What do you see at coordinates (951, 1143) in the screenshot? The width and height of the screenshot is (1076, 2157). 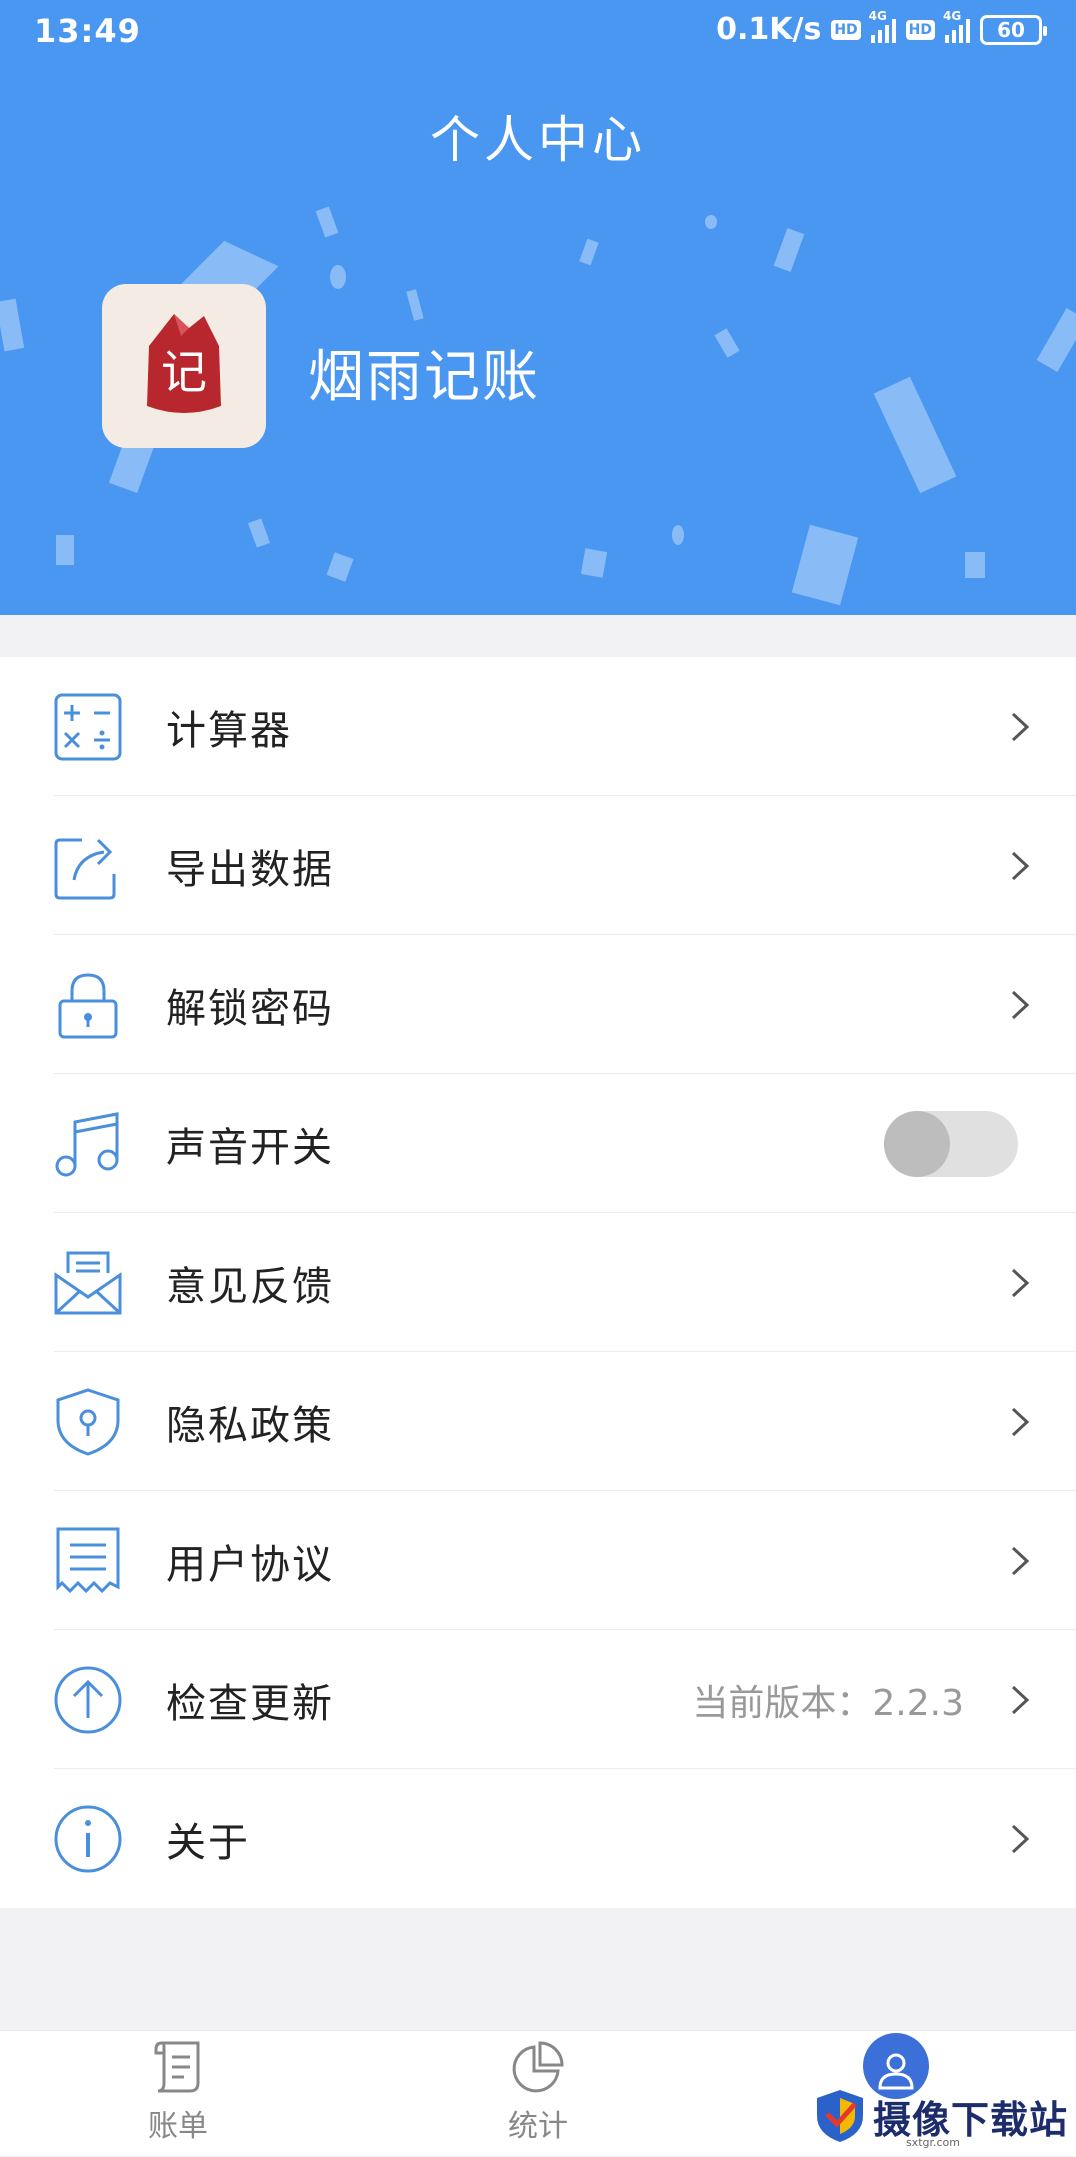 I see `sound-toggle` at bounding box center [951, 1143].